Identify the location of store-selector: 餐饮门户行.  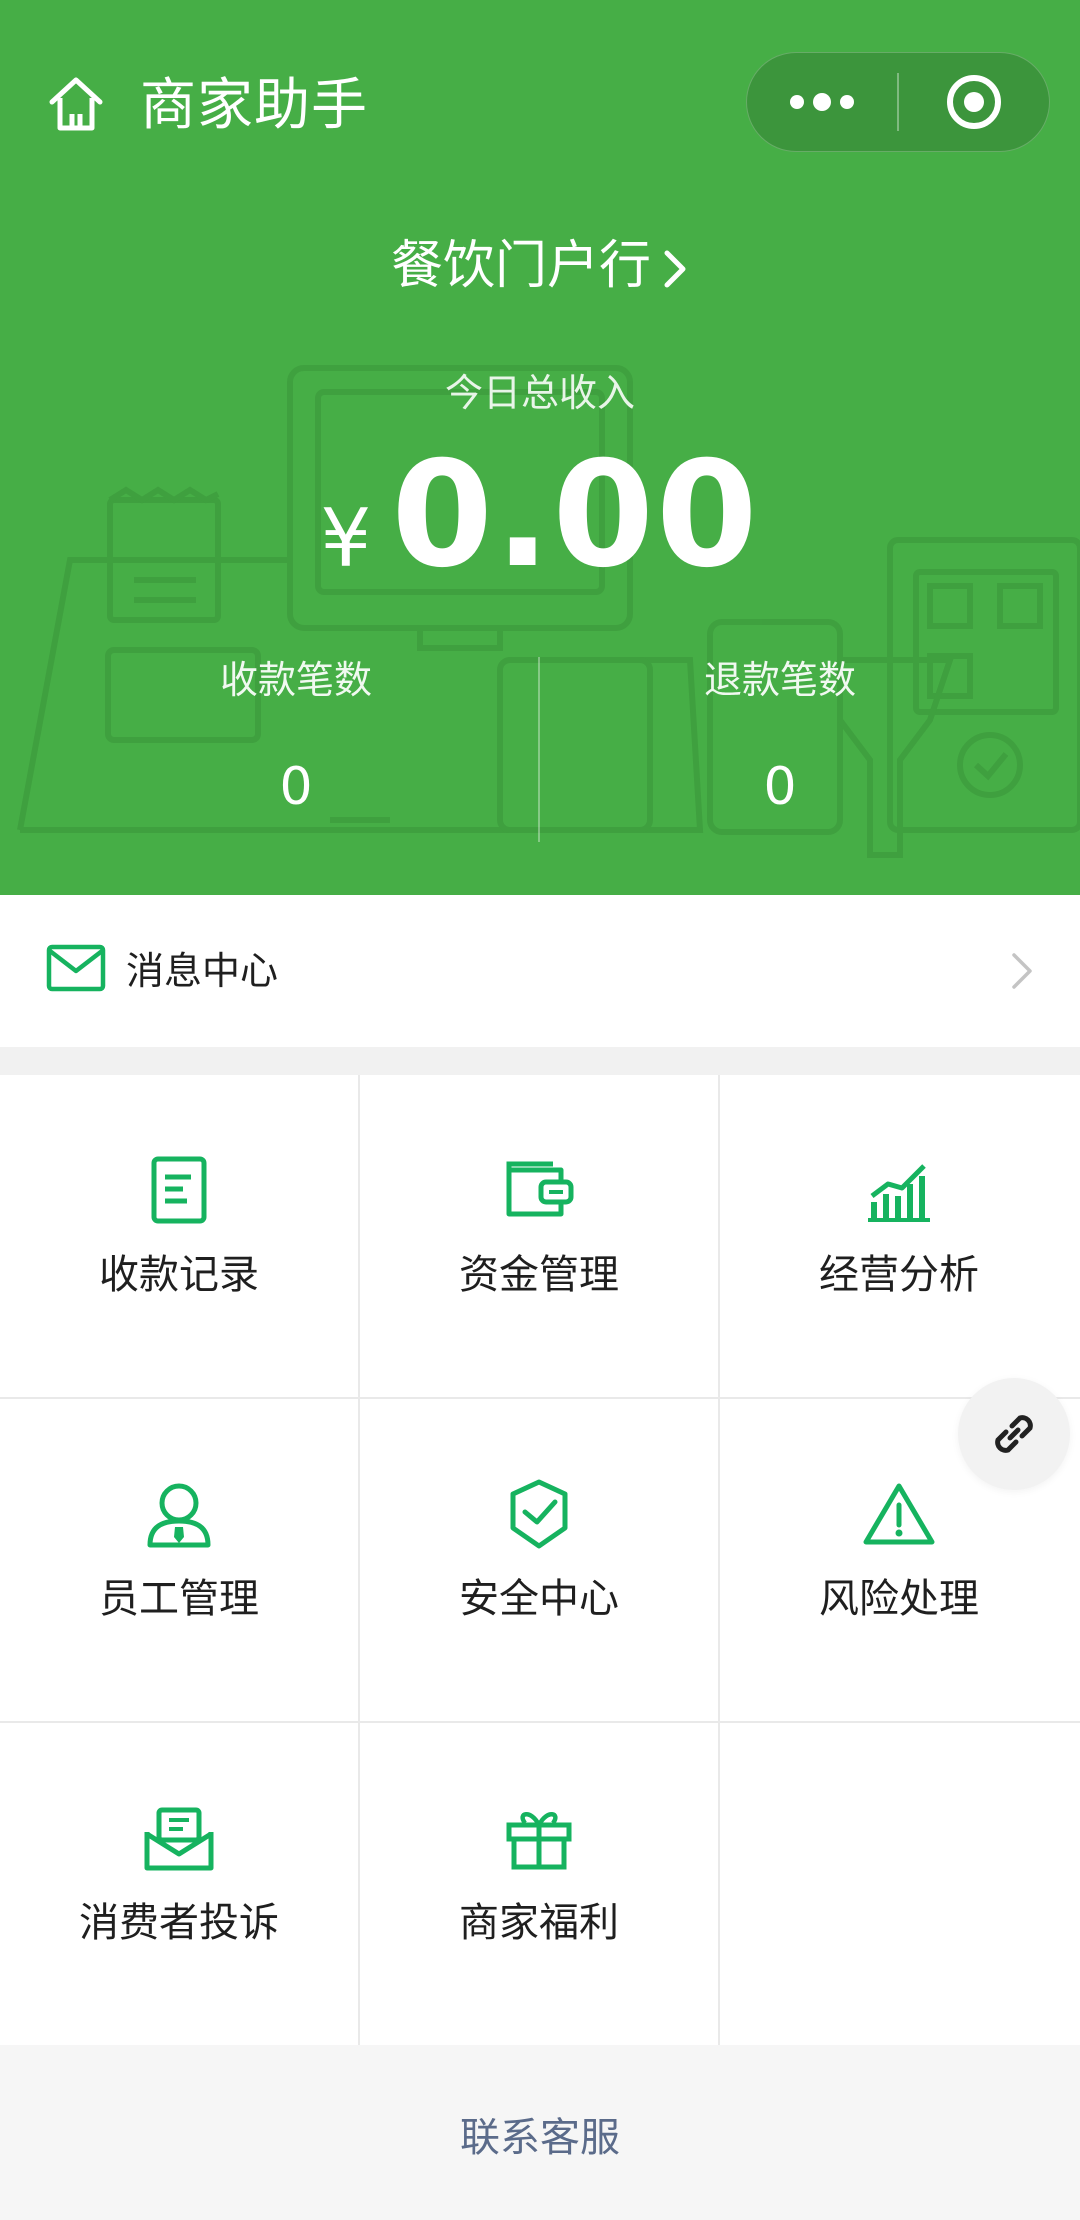
(540, 266).